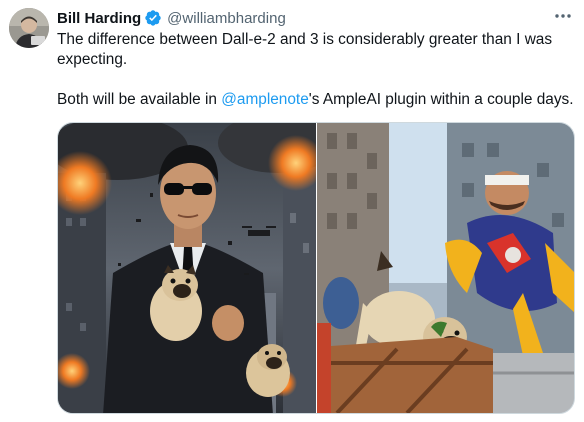  What do you see at coordinates (139, 99) in the screenshot?
I see `tweet-line-2-prefix: Both will be available in` at bounding box center [139, 99].